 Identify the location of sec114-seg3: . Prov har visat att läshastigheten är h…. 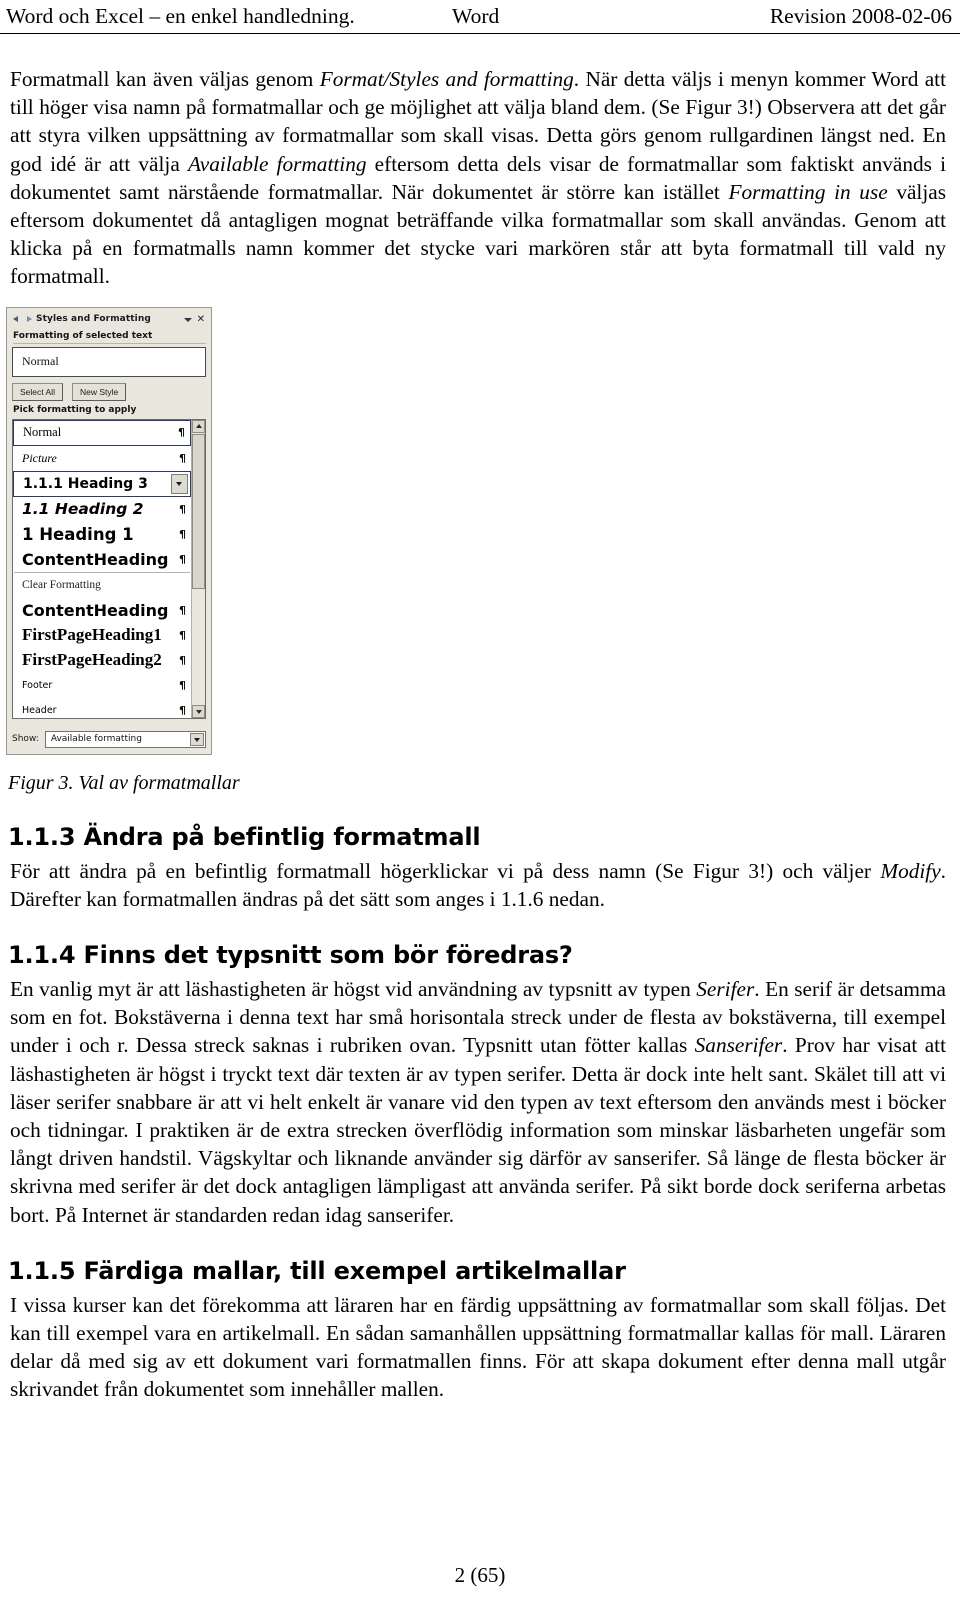
(478, 1130).